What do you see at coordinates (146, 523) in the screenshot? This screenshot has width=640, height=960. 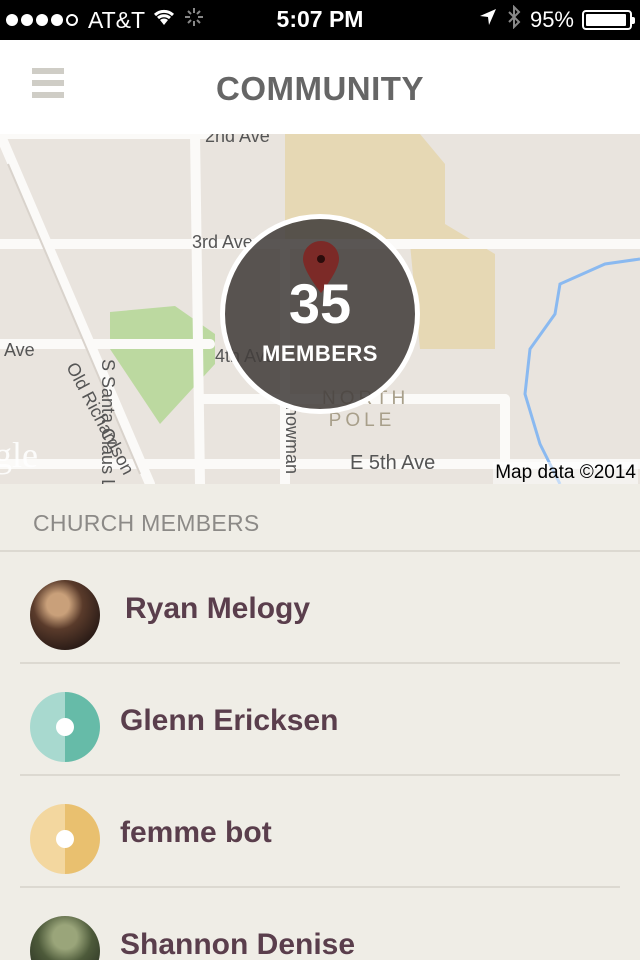 I see `section-title: CHURCH MEMBERS` at bounding box center [146, 523].